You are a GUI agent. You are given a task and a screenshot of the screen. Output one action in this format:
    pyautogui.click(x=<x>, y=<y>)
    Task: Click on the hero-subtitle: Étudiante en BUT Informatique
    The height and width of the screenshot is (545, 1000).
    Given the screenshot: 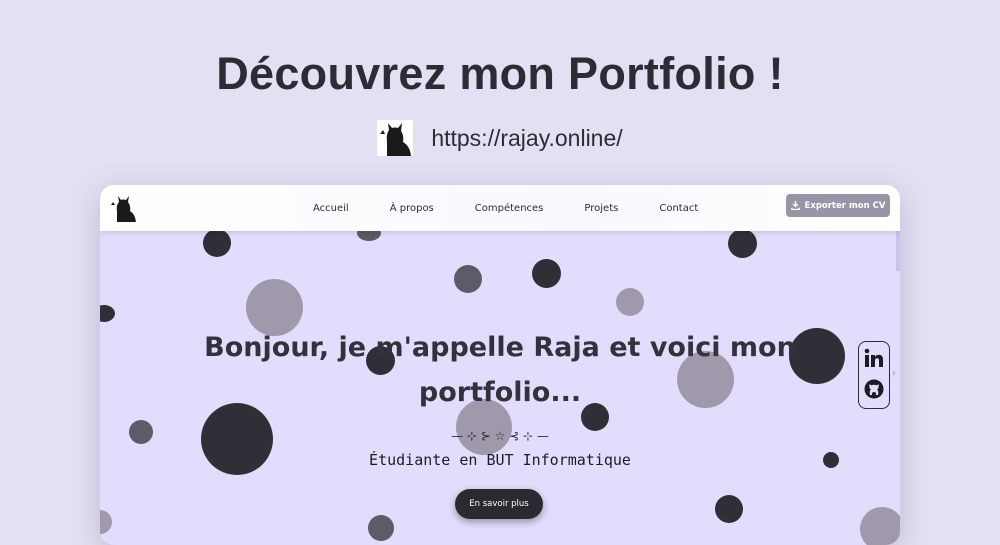 What is the action you would take?
    pyautogui.click(x=500, y=460)
    